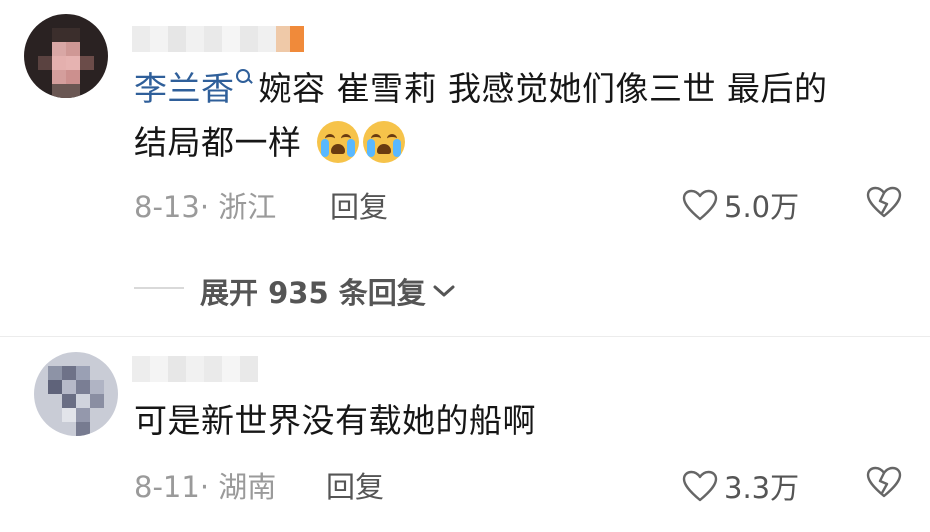  Describe the element at coordinates (313, 293) in the screenshot. I see `expand-replies-label: 展开 935 条回复` at that location.